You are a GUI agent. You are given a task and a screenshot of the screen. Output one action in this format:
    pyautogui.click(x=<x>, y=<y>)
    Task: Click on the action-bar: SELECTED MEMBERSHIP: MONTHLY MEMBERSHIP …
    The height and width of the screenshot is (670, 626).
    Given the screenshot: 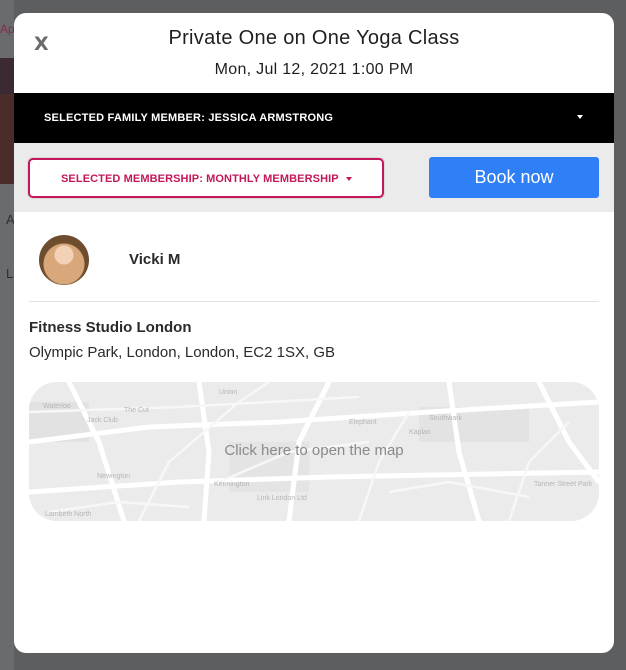 What is the action you would take?
    pyautogui.click(x=314, y=177)
    